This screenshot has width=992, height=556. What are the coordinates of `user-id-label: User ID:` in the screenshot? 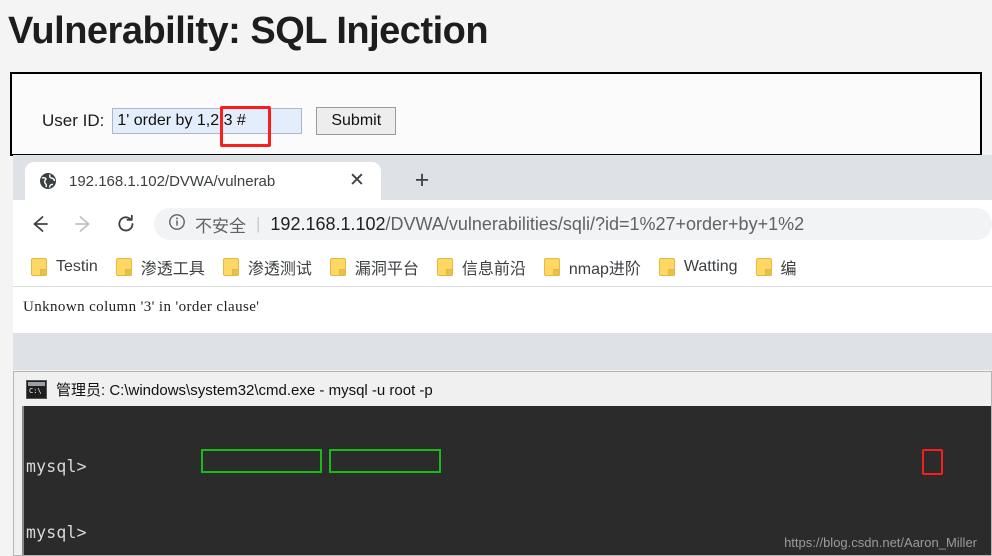 It's located at (73, 120).